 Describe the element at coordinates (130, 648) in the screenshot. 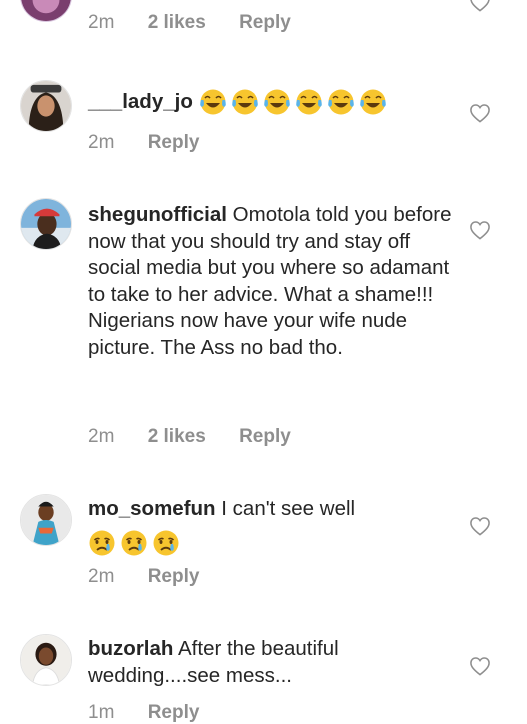

I see `comment-username: buzorlah` at that location.